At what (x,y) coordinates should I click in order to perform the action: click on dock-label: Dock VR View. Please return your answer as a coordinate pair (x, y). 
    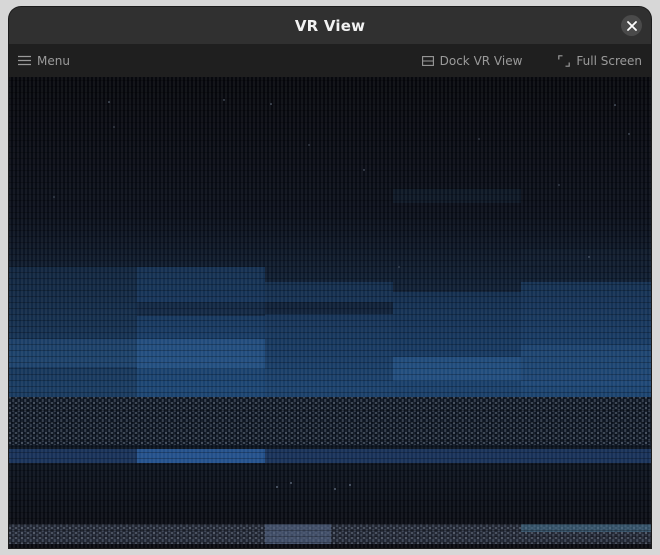
    Looking at the image, I should click on (481, 60).